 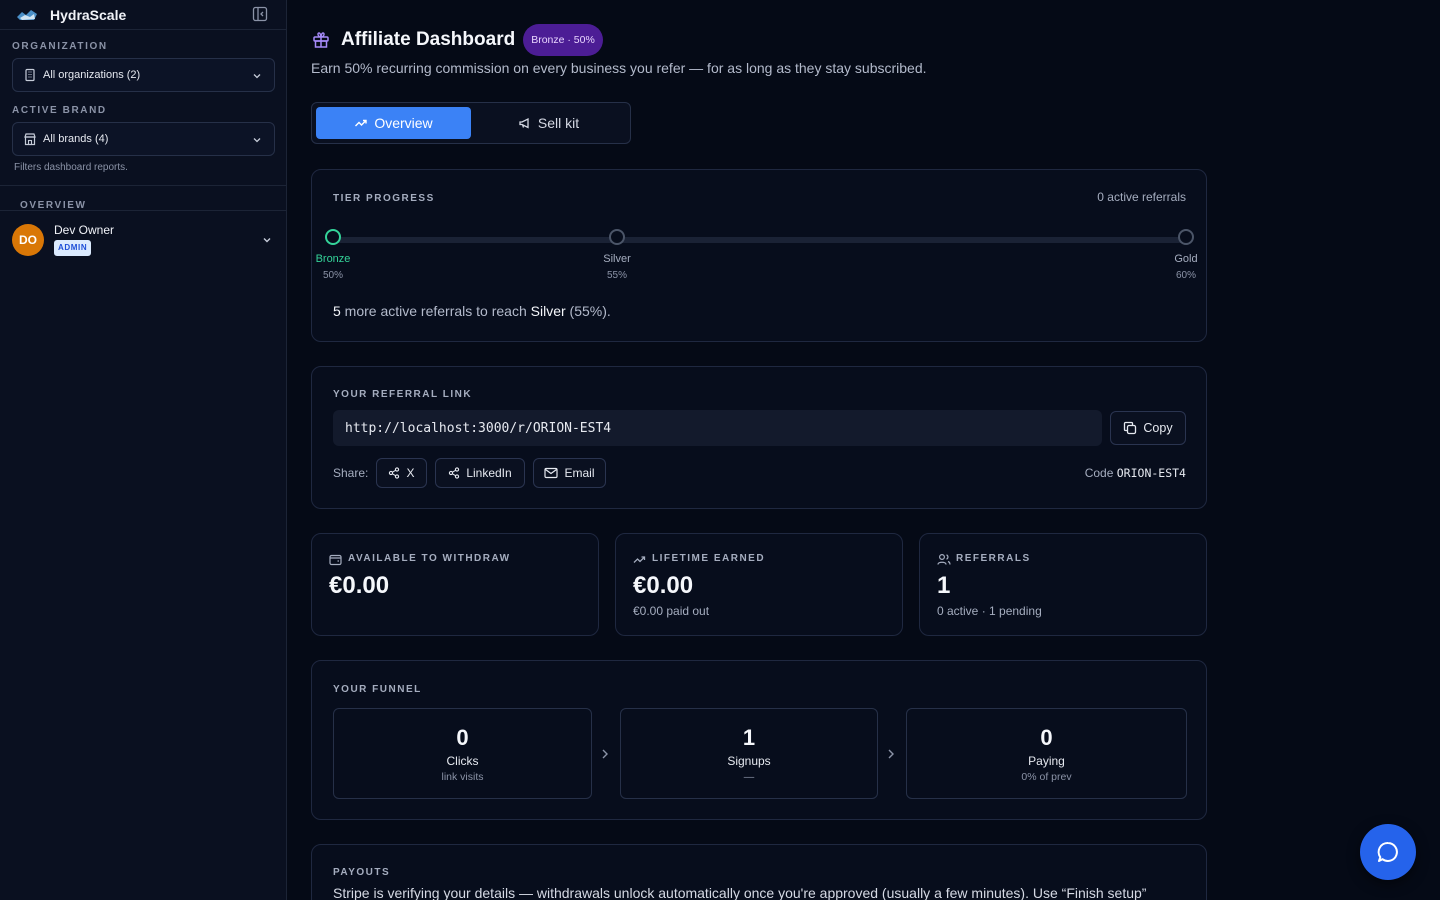 What do you see at coordinates (337, 311) in the screenshot?
I see `referrals-needed: 5` at bounding box center [337, 311].